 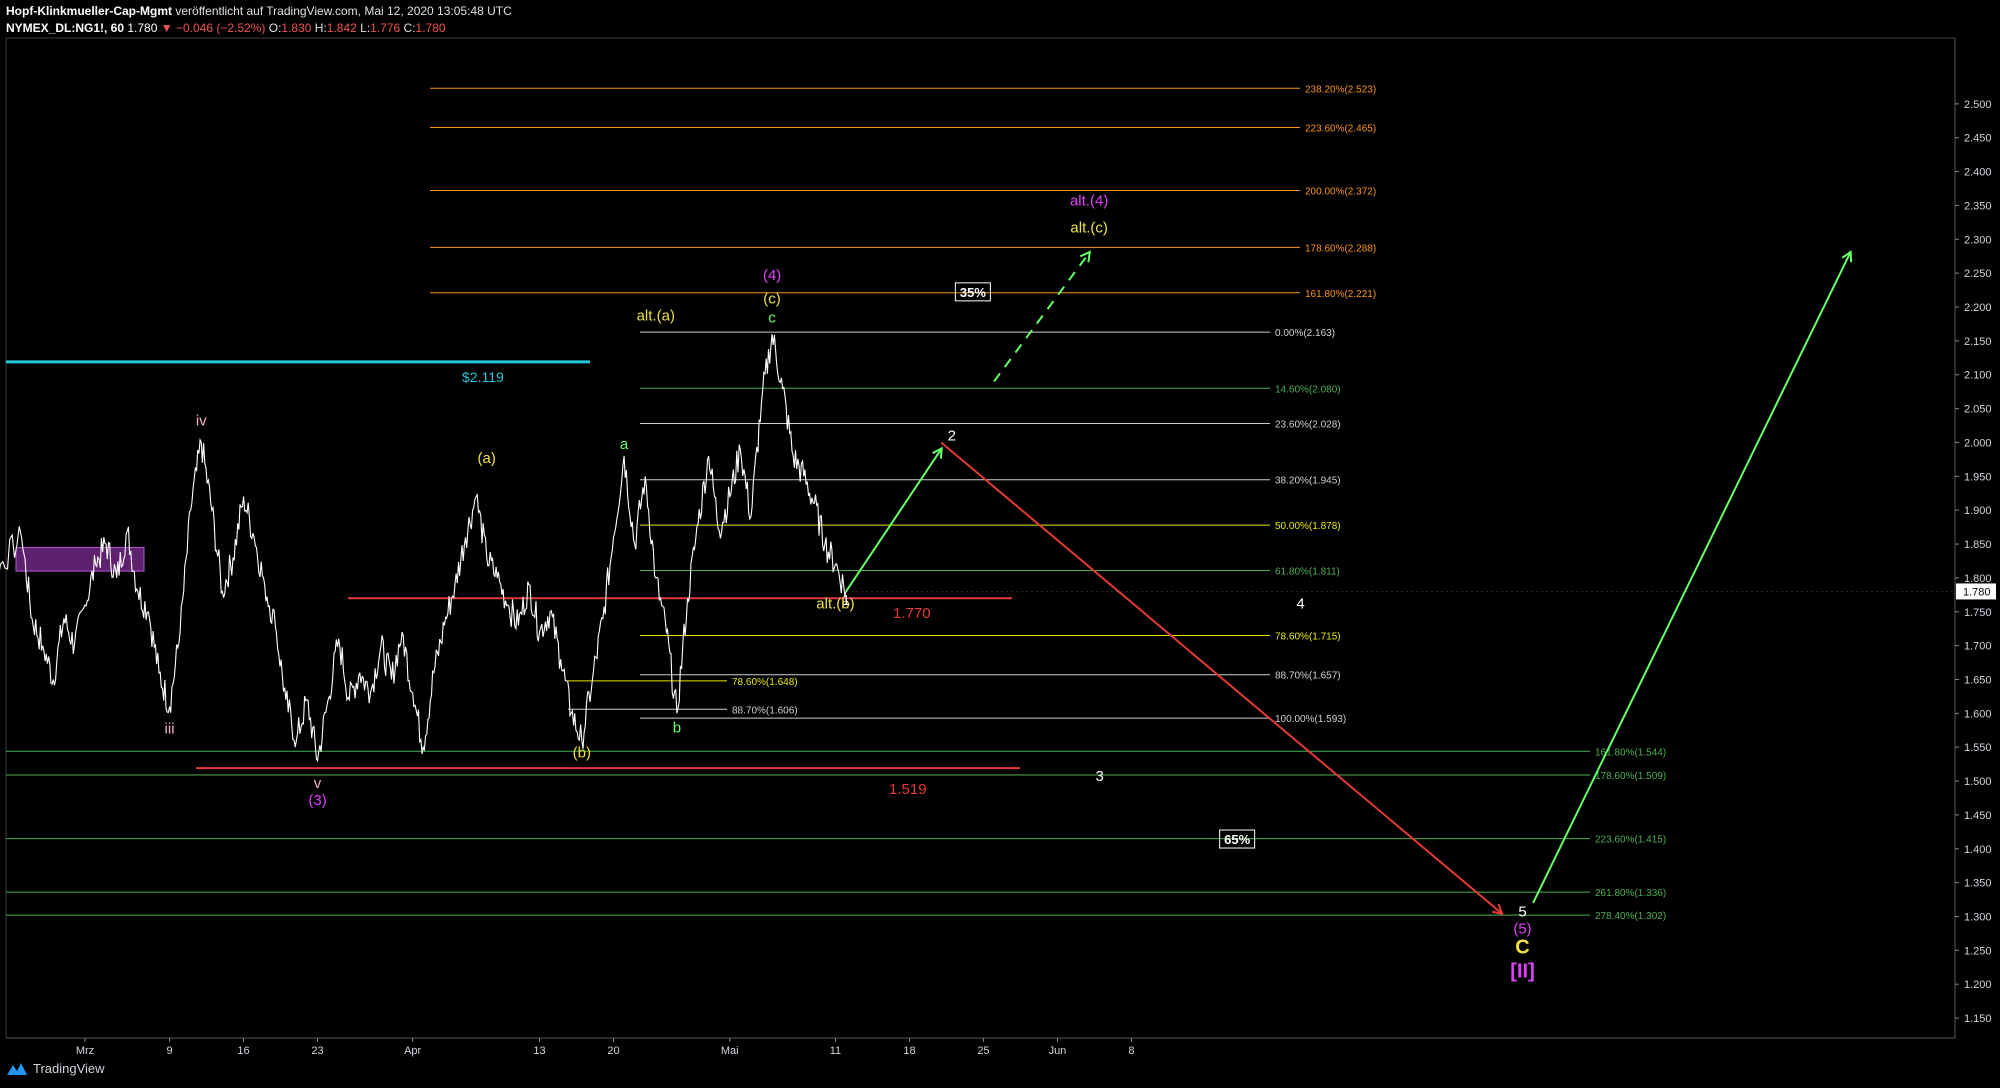 What do you see at coordinates (973, 292) in the screenshot?
I see `wave-label: 35%` at bounding box center [973, 292].